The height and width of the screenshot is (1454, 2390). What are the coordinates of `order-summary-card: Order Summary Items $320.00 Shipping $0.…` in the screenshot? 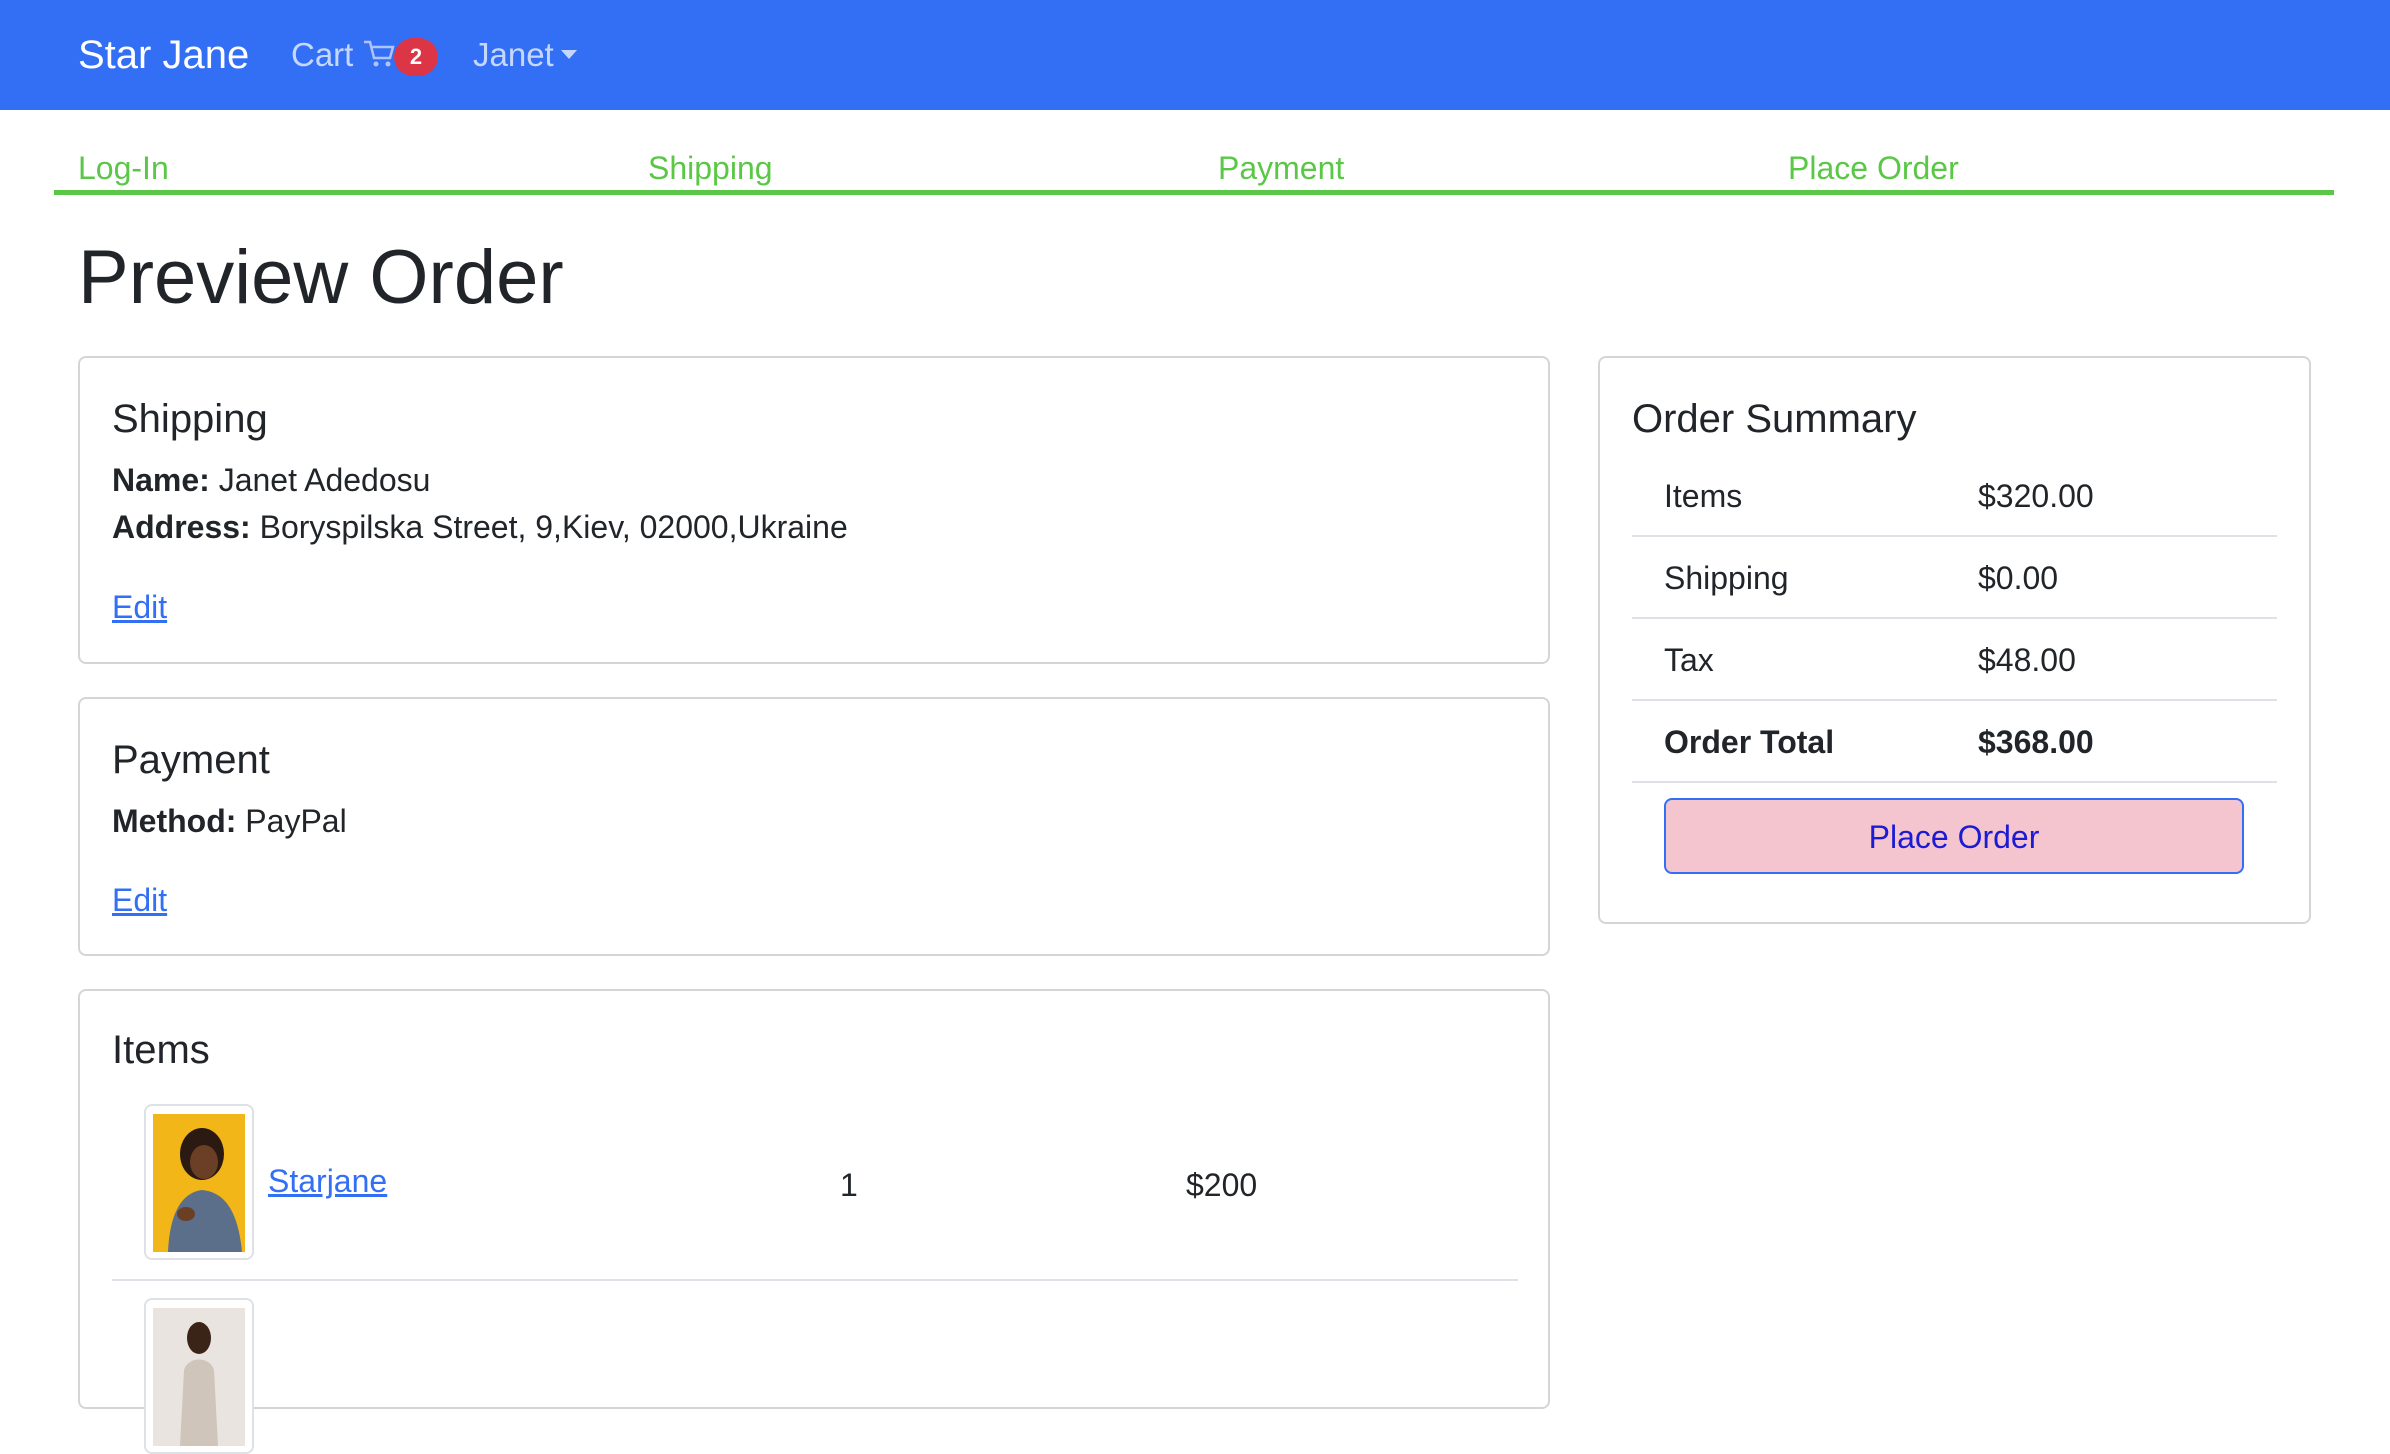 It's located at (1954, 640).